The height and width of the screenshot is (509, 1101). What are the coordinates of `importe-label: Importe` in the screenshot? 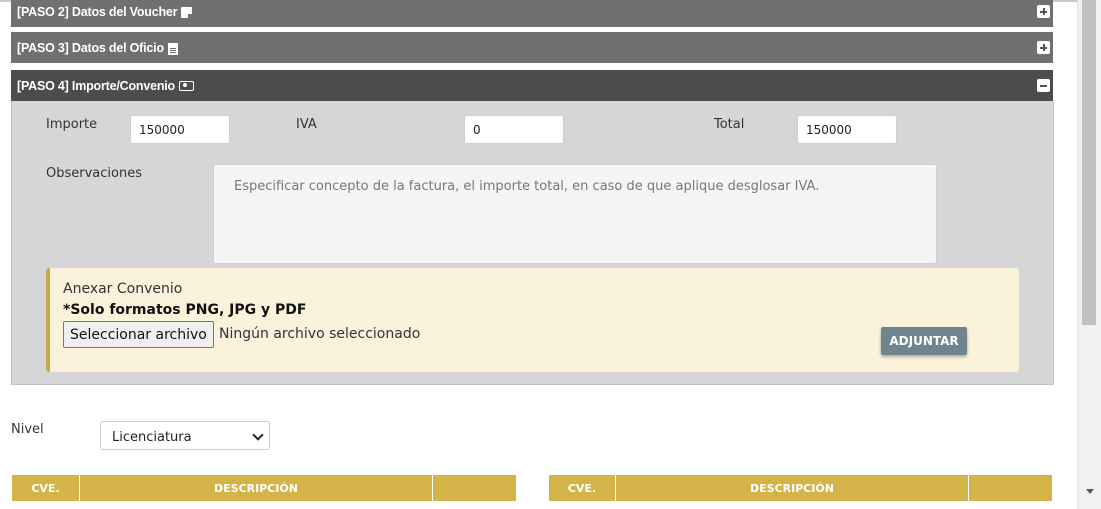 It's located at (72, 124).